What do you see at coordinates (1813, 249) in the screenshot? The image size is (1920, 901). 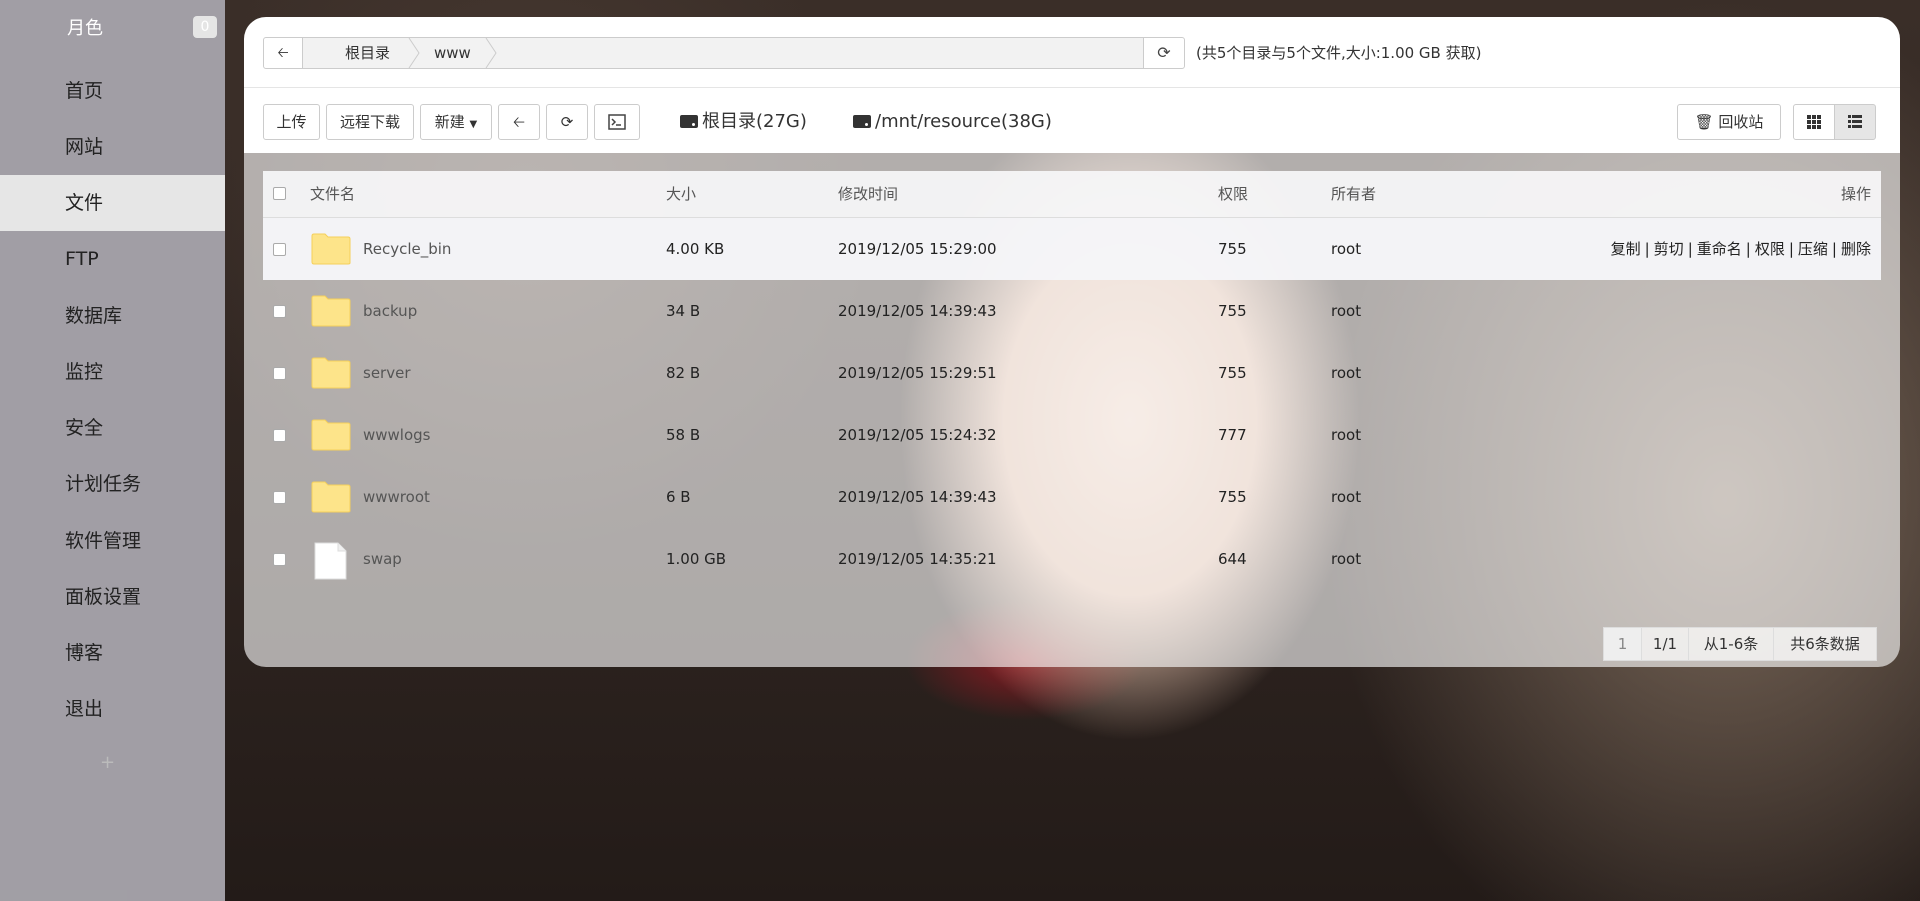 I see `compress-link: 压缩` at bounding box center [1813, 249].